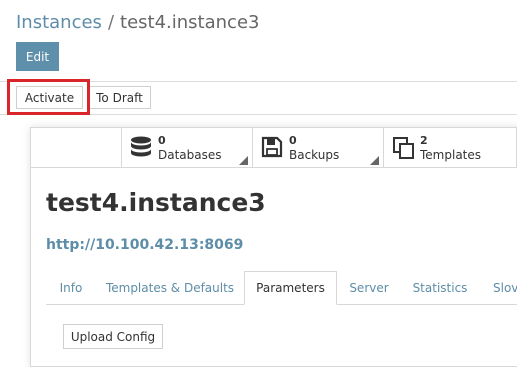 The width and height of the screenshot is (517, 367). What do you see at coordinates (59, 22) in the screenshot?
I see `breadcrumb-instances-link: Instances` at bounding box center [59, 22].